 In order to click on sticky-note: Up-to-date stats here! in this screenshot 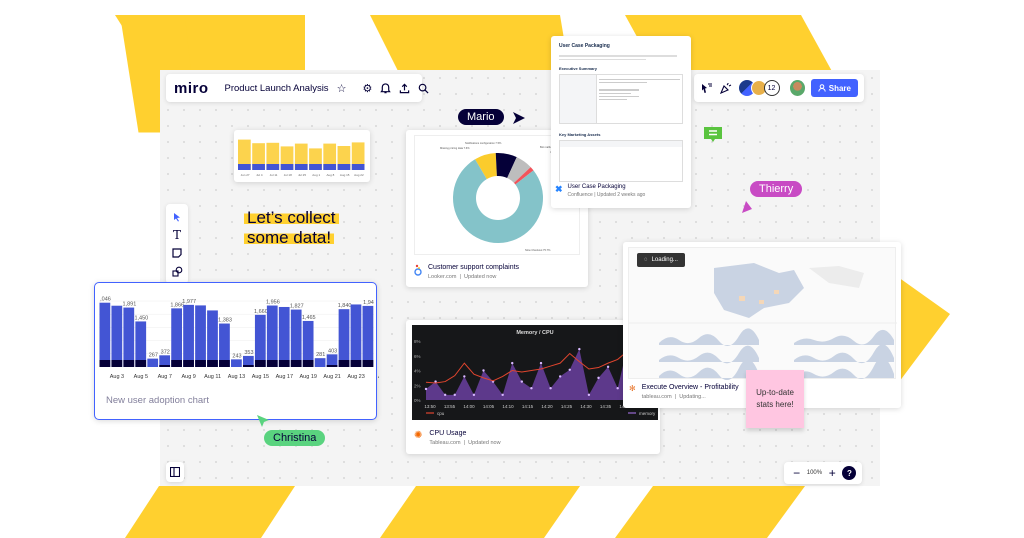, I will do `click(775, 399)`.